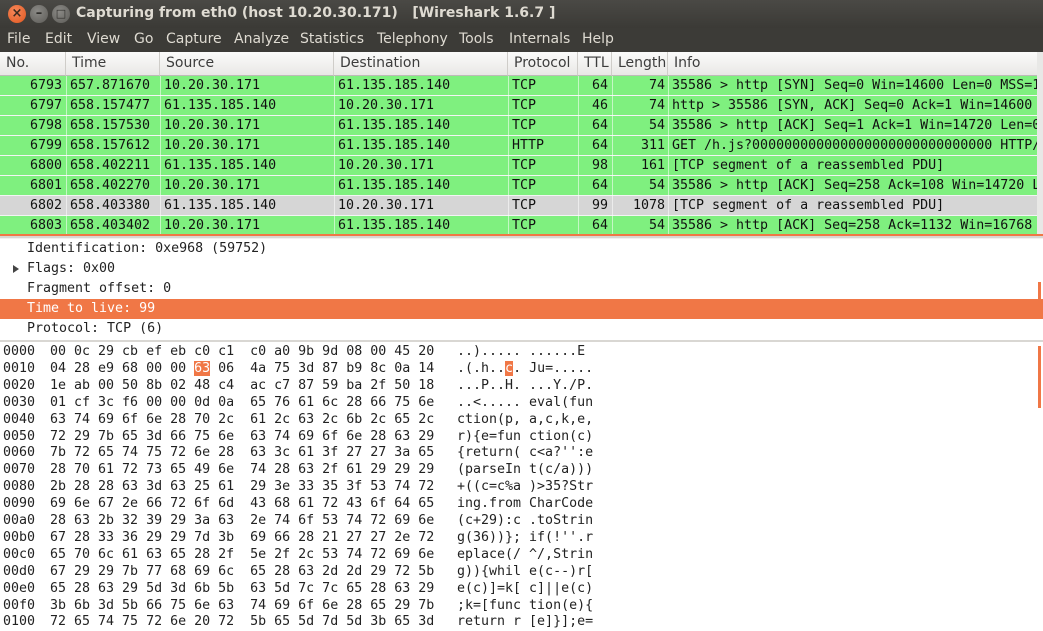 The image size is (1043, 631). I want to click on hex-ascii: ..<..... eval(fun, so click(525, 402).